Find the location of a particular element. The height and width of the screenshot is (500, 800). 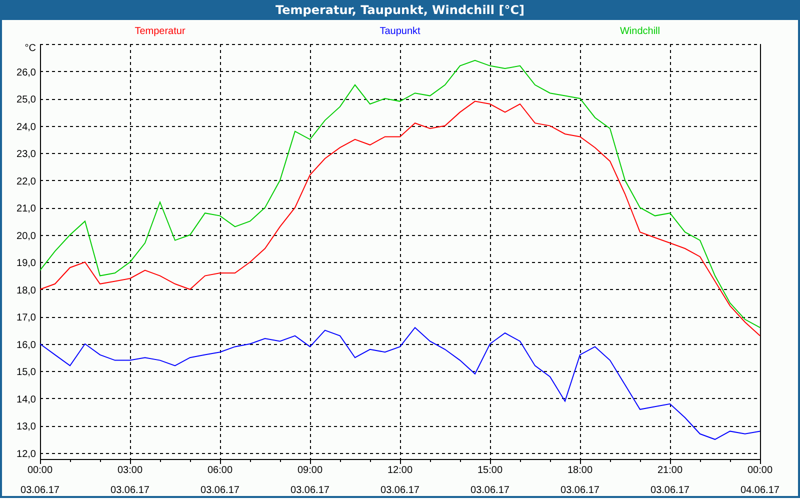

y-tick-label: 26,0 is located at coordinates (26, 72).